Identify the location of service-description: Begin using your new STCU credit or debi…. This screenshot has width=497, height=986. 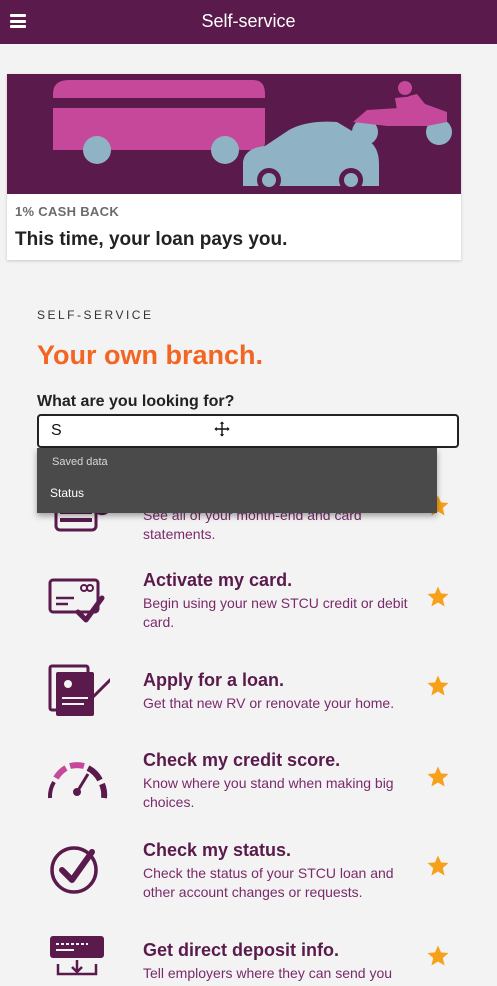
(275, 612).